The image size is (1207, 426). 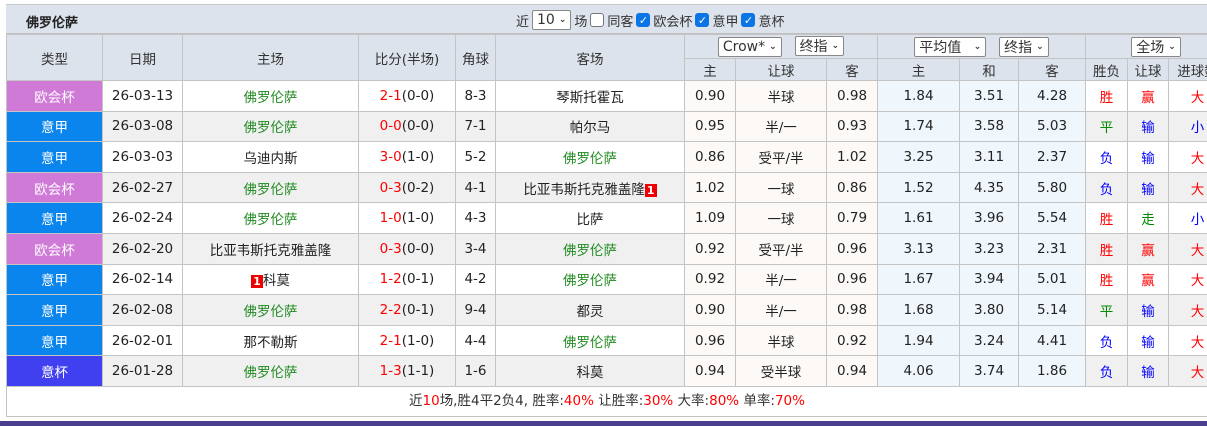 What do you see at coordinates (276, 281) in the screenshot?
I see `home-team-link: 科莫` at bounding box center [276, 281].